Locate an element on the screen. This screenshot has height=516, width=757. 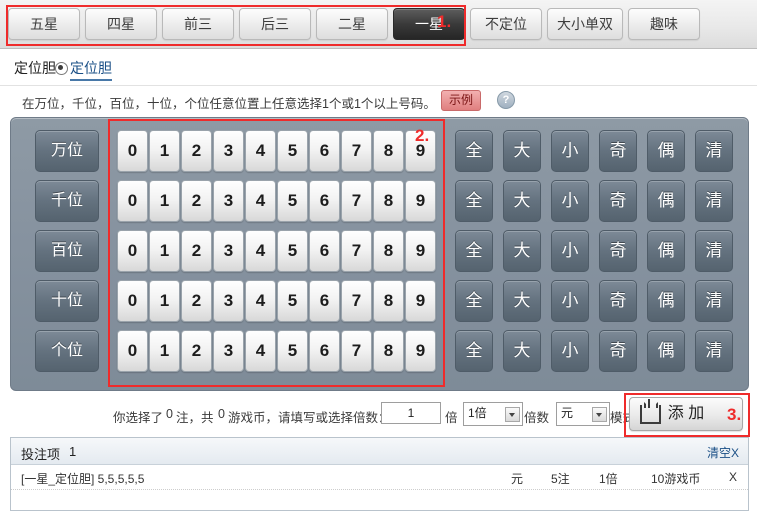
num-shiwei-3: 3 is located at coordinates (228, 301).